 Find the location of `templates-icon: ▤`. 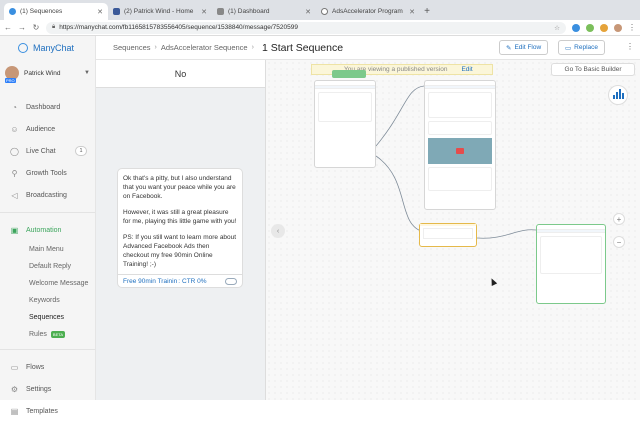

templates-icon: ▤ is located at coordinates (14, 411).